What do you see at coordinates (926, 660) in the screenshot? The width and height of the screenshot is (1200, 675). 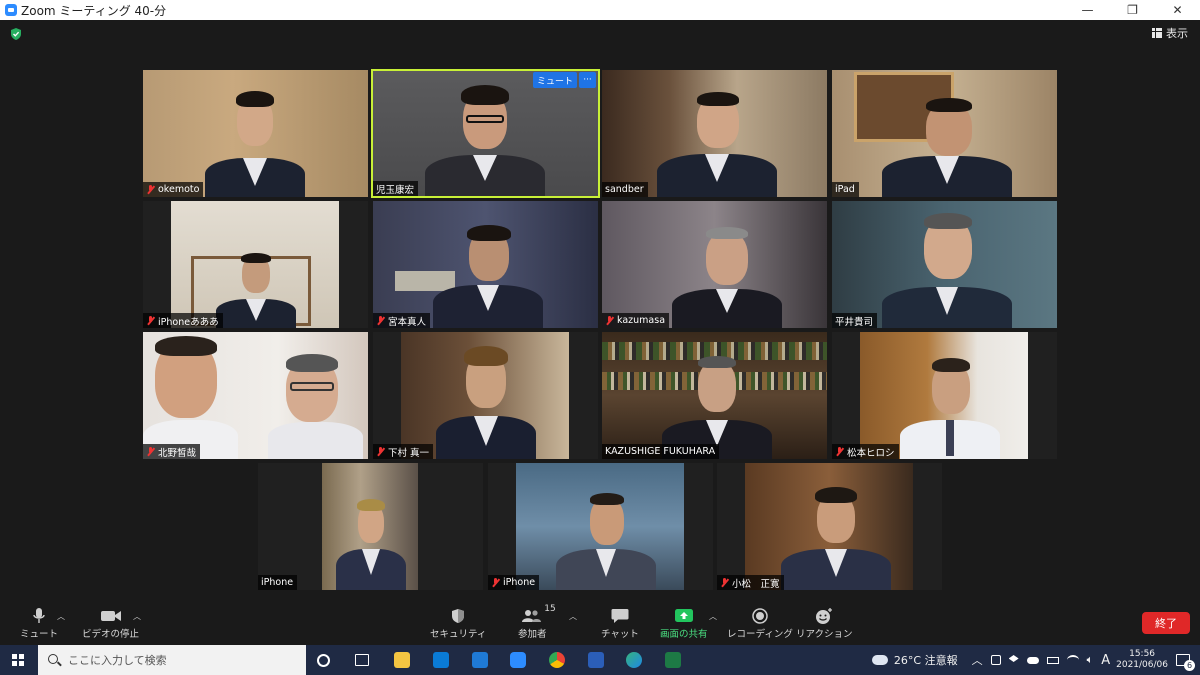 I see `weather-text: 26°C 注意報` at bounding box center [926, 660].